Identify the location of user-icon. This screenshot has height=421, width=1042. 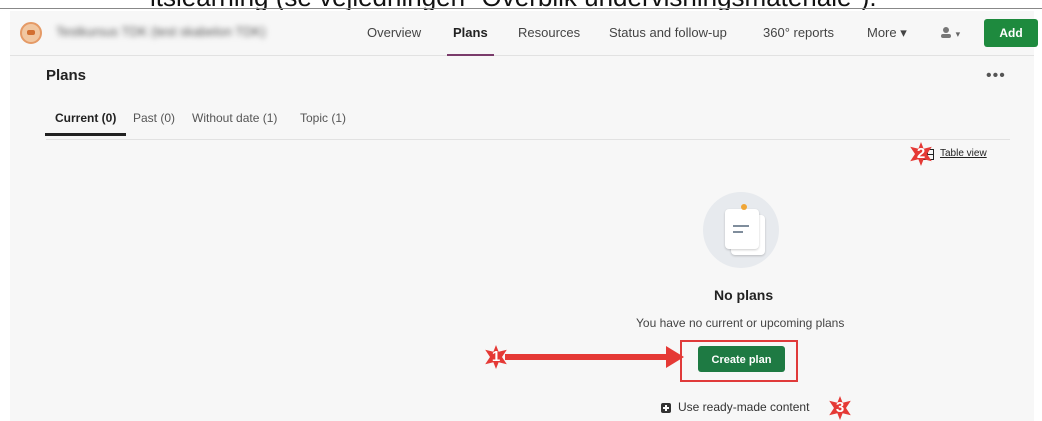
(946, 32).